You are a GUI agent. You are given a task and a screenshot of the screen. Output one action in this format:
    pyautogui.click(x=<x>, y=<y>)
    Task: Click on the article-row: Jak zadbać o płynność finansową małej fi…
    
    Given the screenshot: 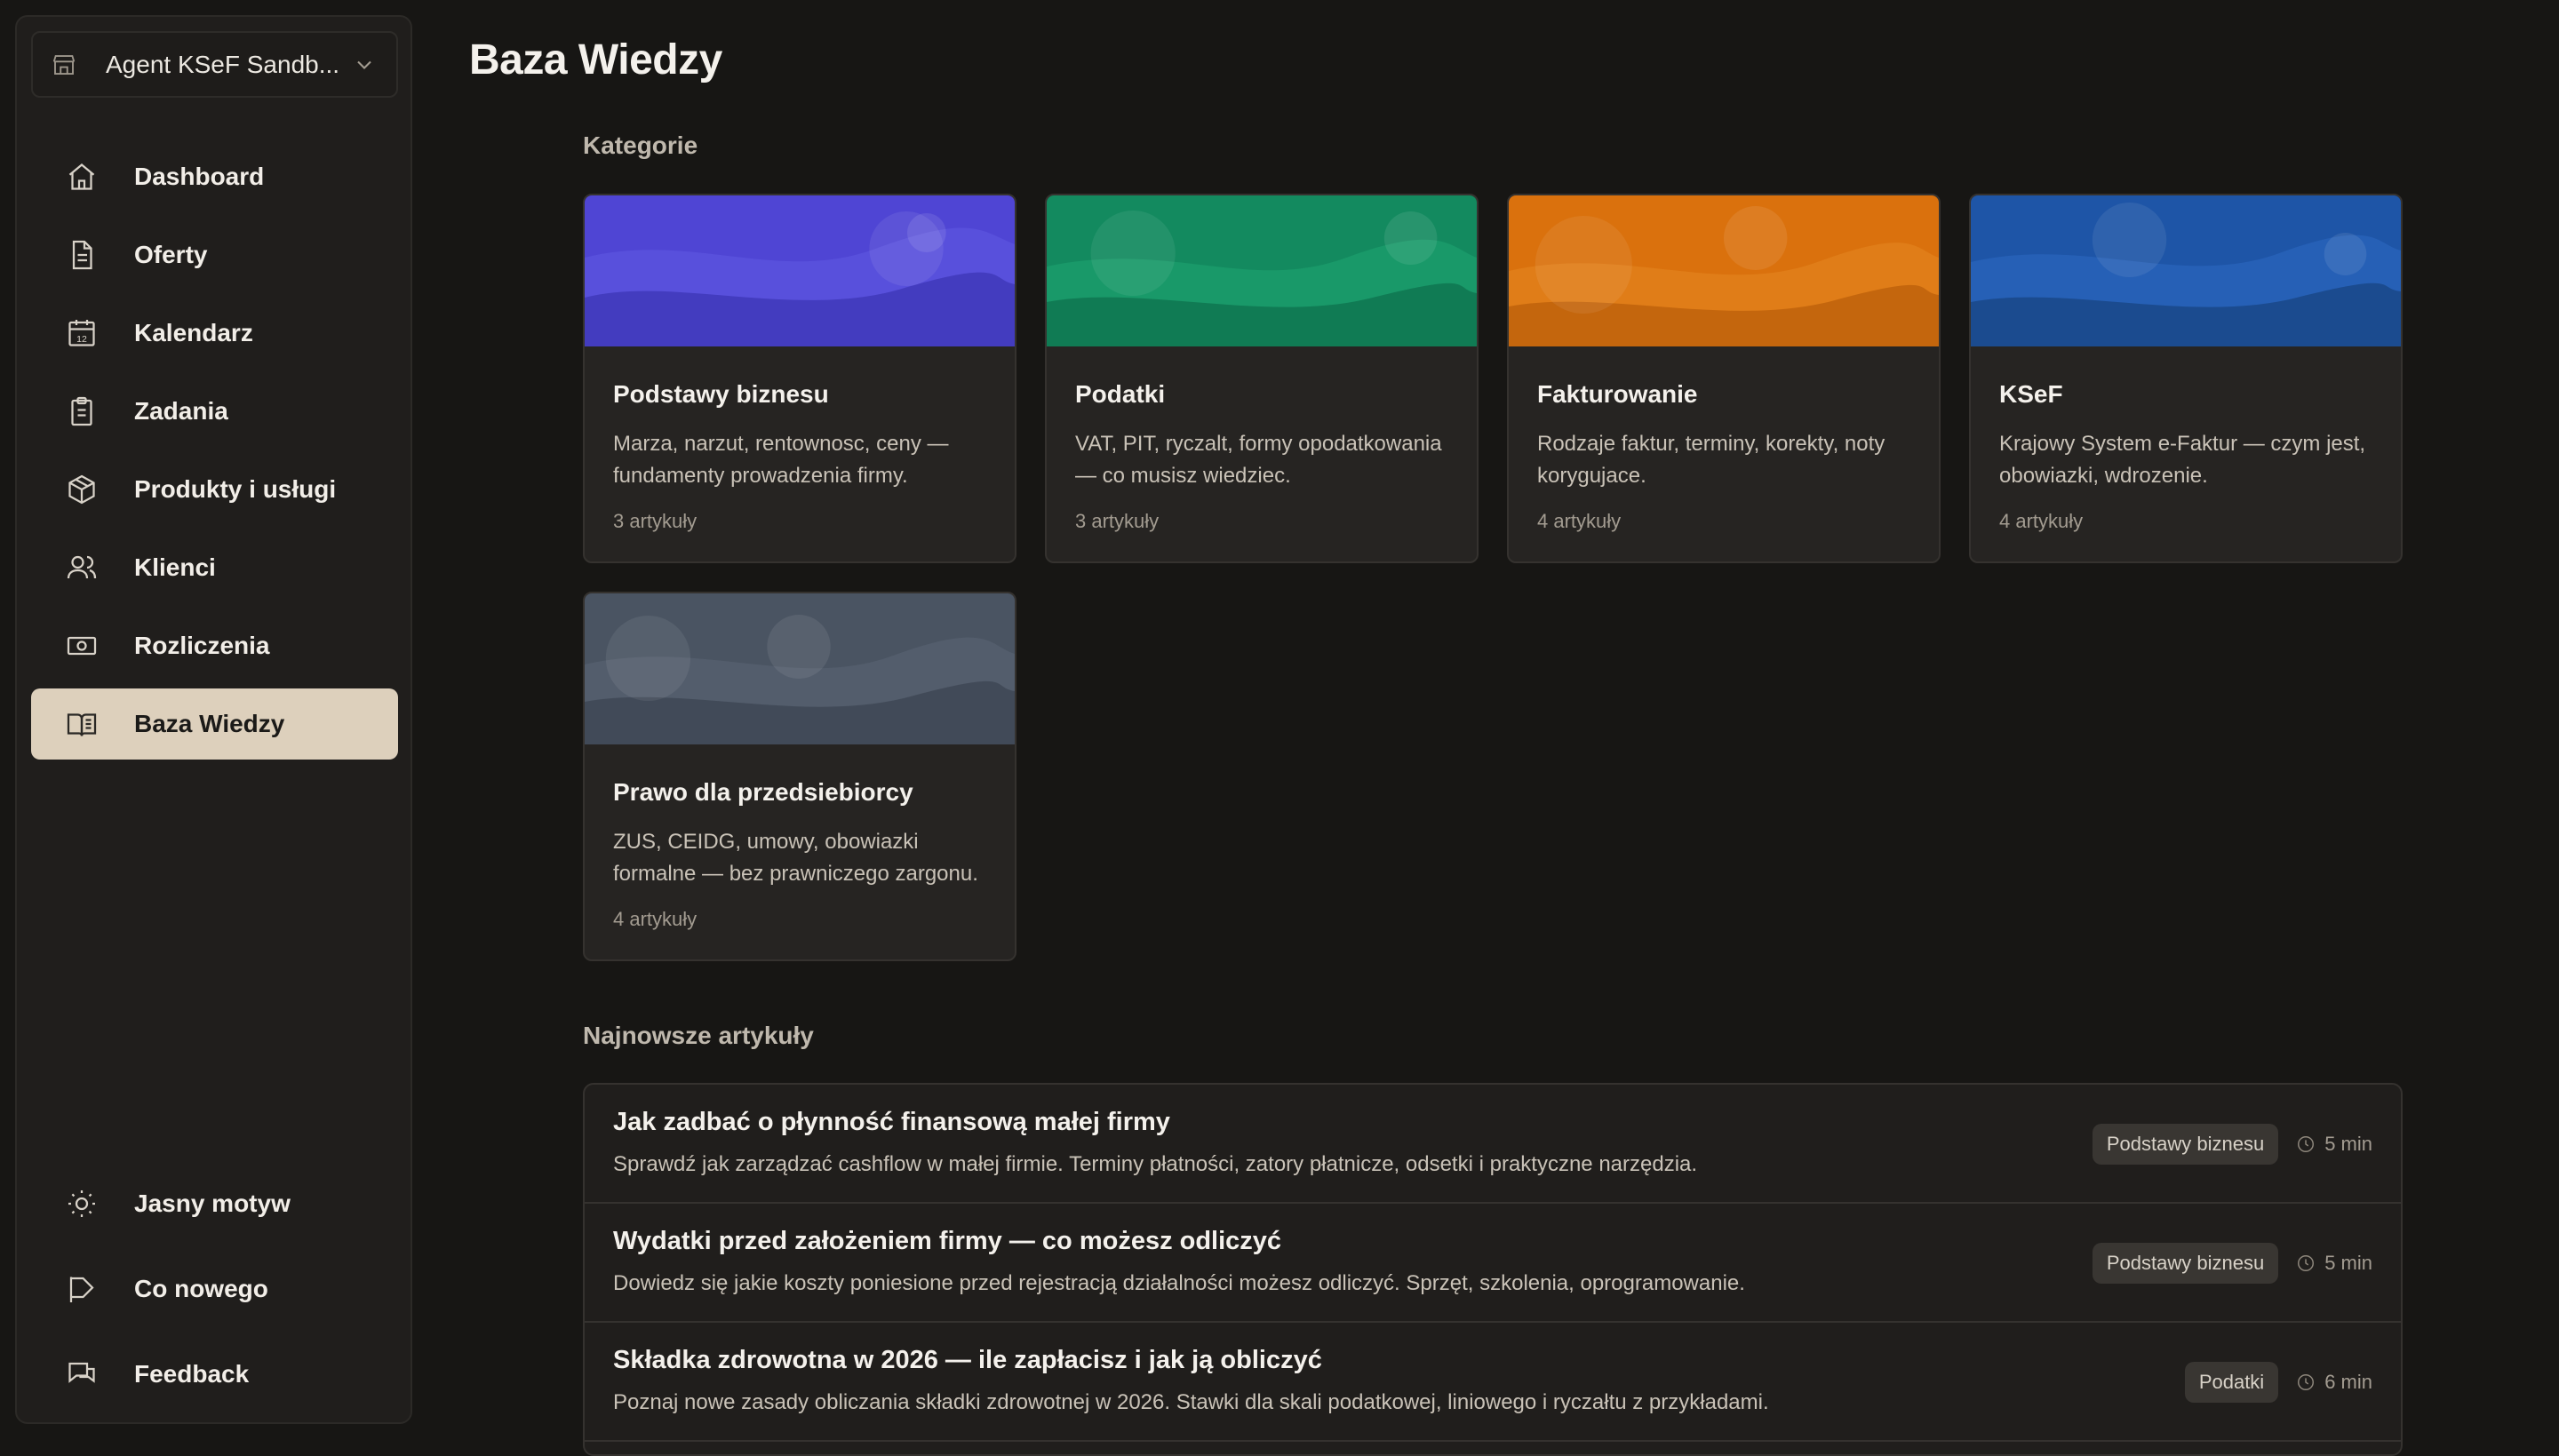 What is the action you would take?
    pyautogui.click(x=1493, y=1144)
    